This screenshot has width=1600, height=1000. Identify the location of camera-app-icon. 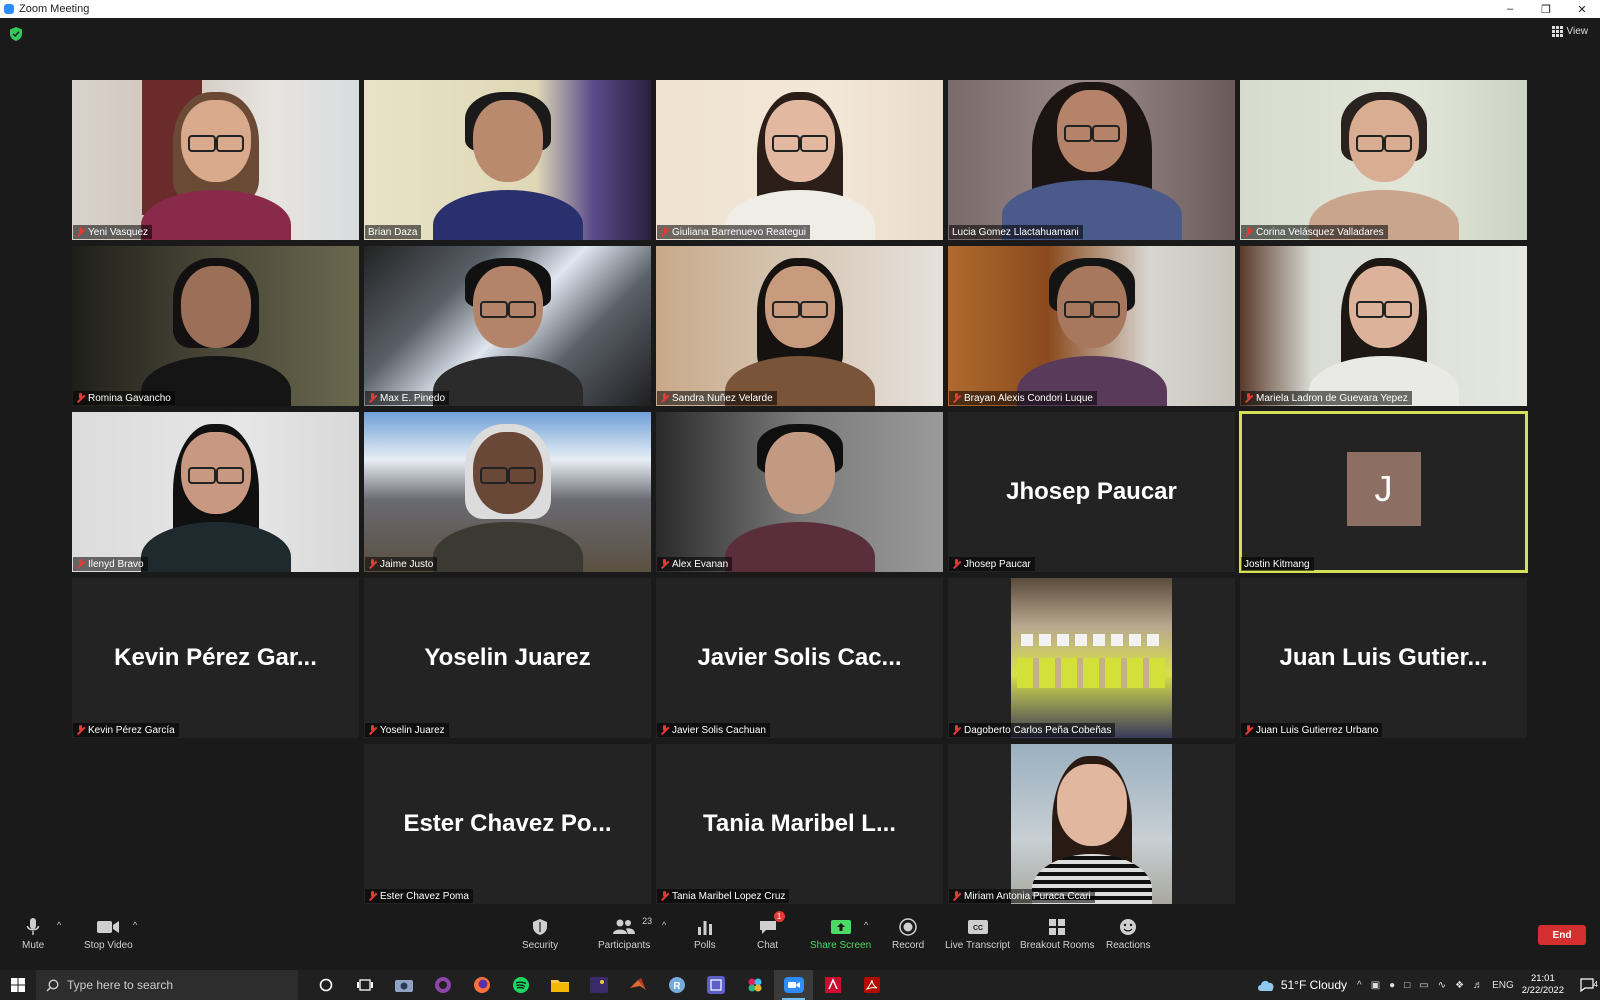
(403, 985).